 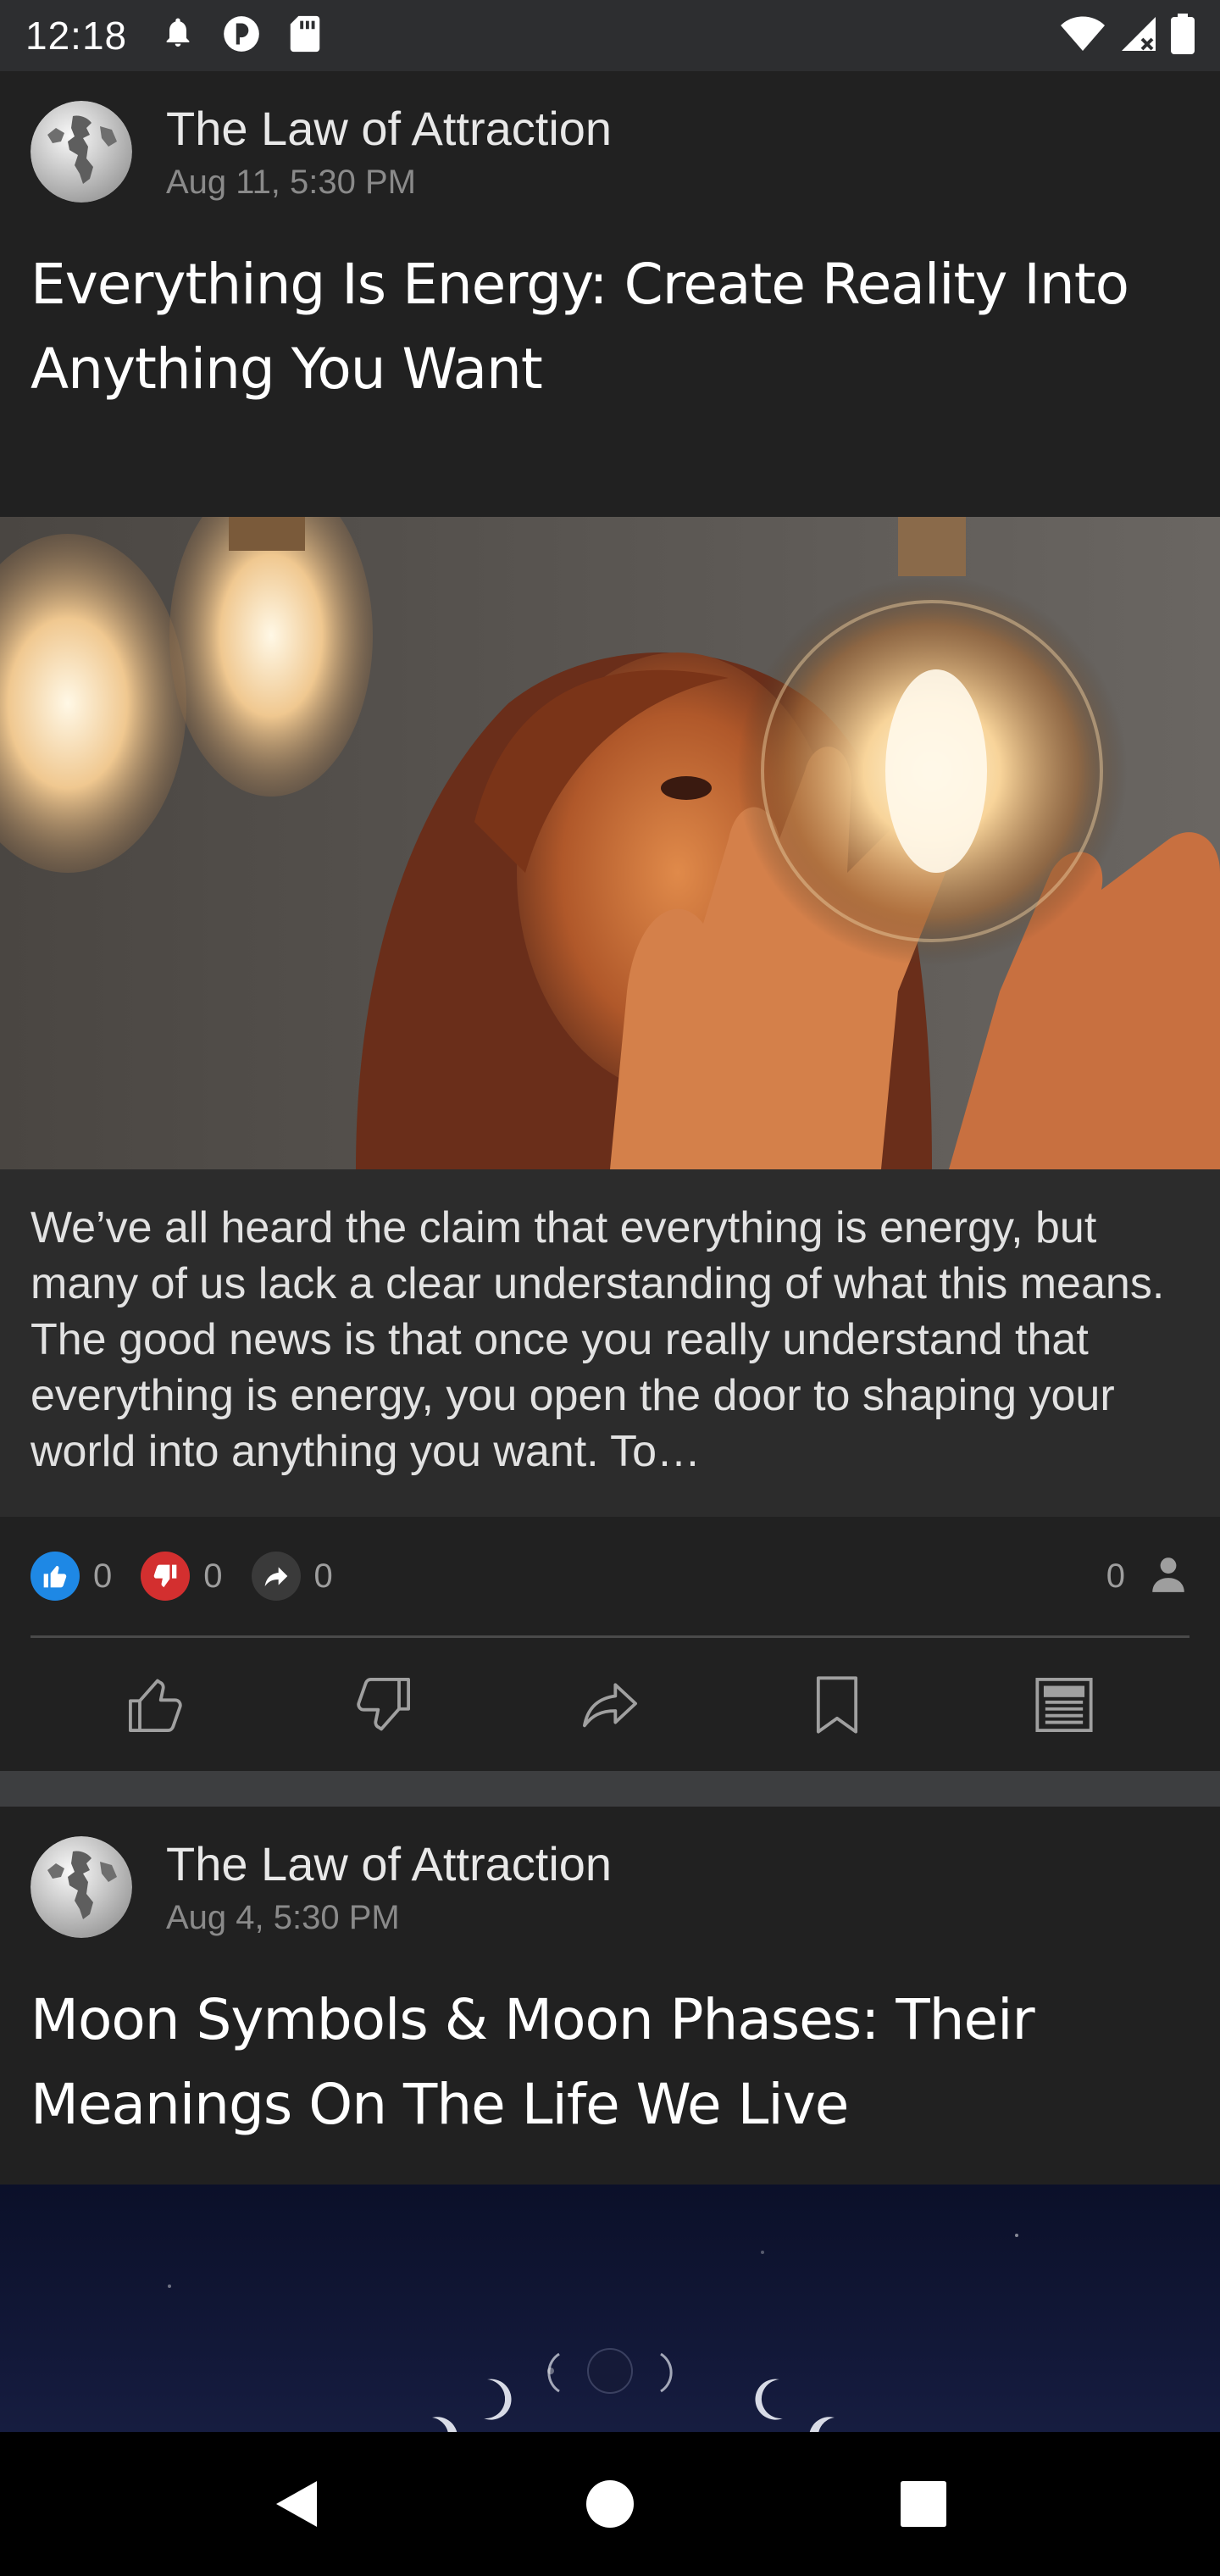 I want to click on like-badge-icon, so click(x=55, y=1576).